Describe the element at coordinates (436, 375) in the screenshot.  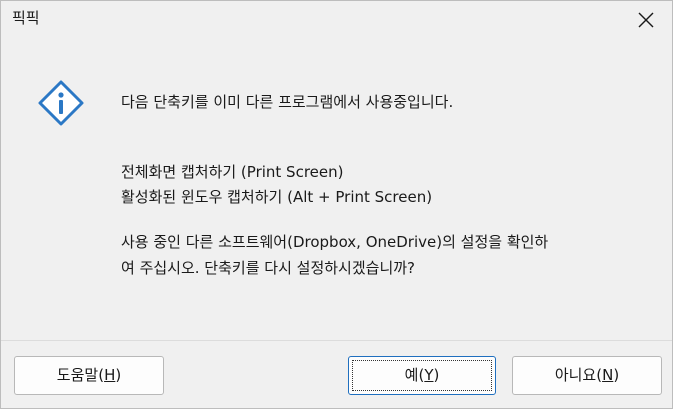
I see `yes-button-suffix: )` at that location.